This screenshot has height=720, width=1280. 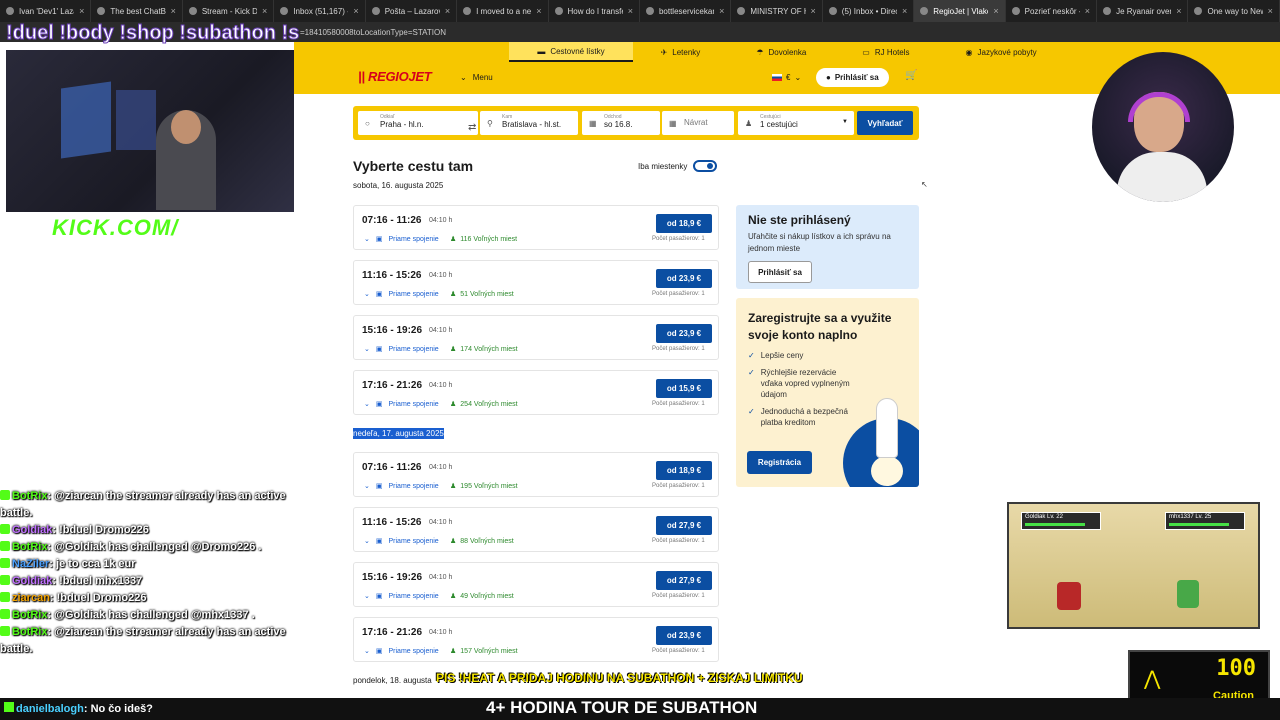 What do you see at coordinates (320, 11) in the screenshot?
I see `browser-tab: Inbox (51,167) - fude×` at bounding box center [320, 11].